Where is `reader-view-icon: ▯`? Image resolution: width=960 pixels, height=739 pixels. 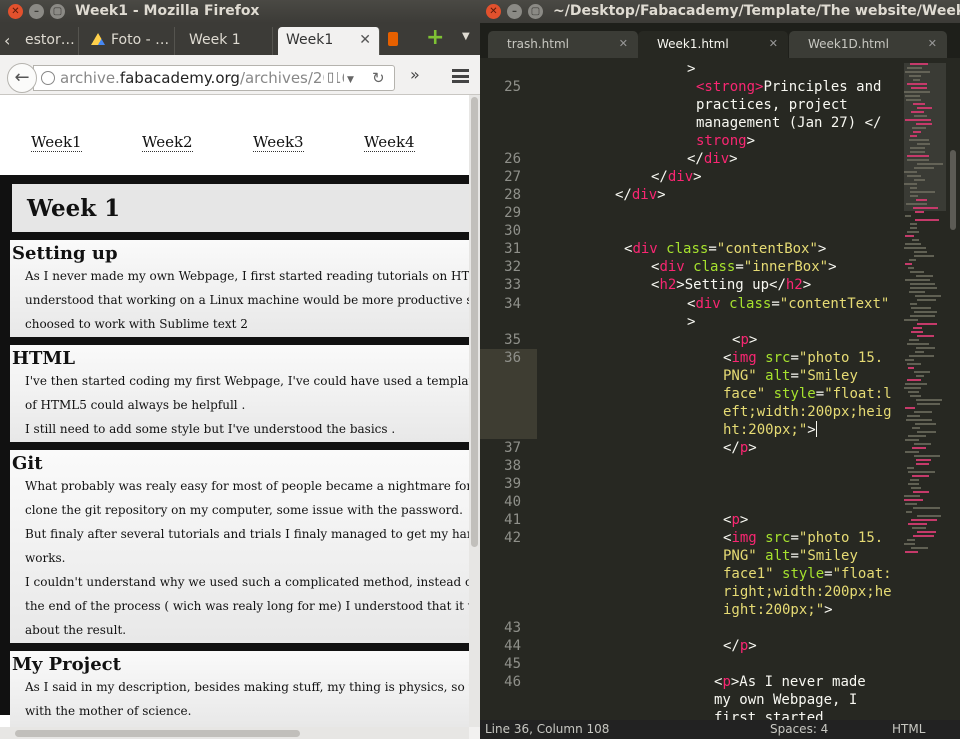 reader-view-icon: ▯ is located at coordinates (331, 78).